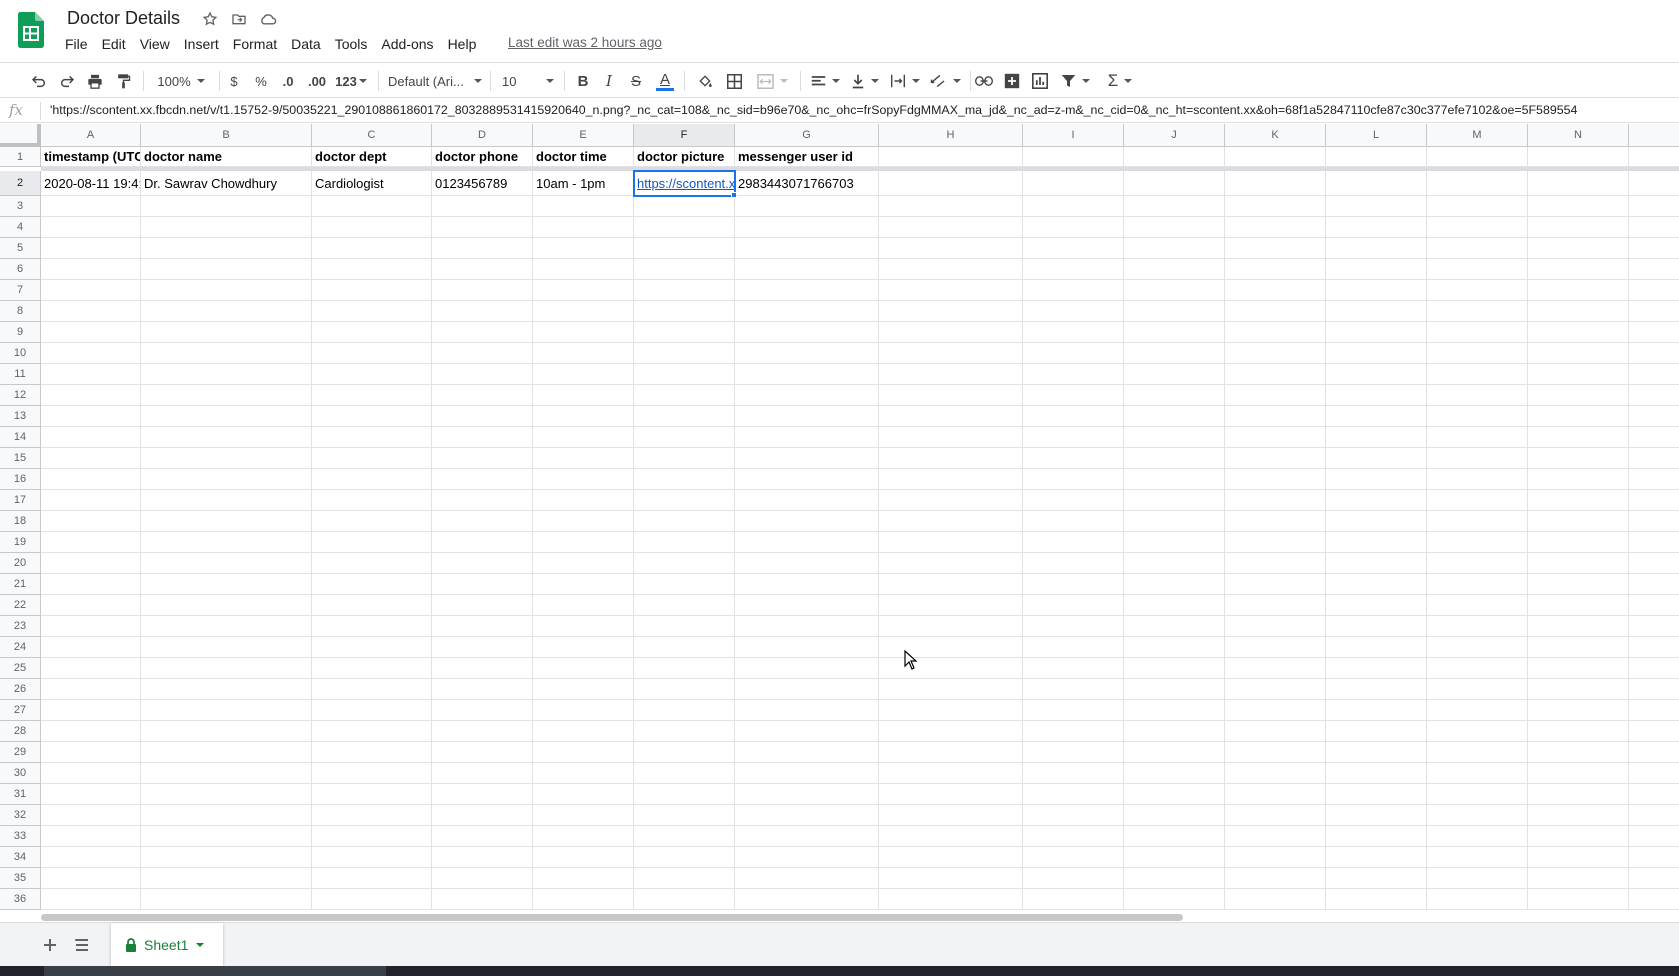 This screenshot has width=1679, height=976. I want to click on header-cell: messenger user id, so click(807, 157).